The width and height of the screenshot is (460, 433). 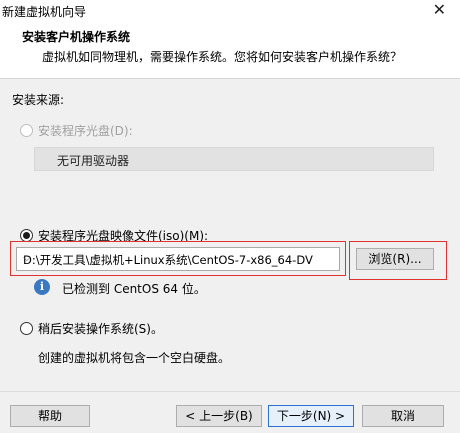 What do you see at coordinates (311, 416) in the screenshot?
I see `next-button: 下一步(N) >` at bounding box center [311, 416].